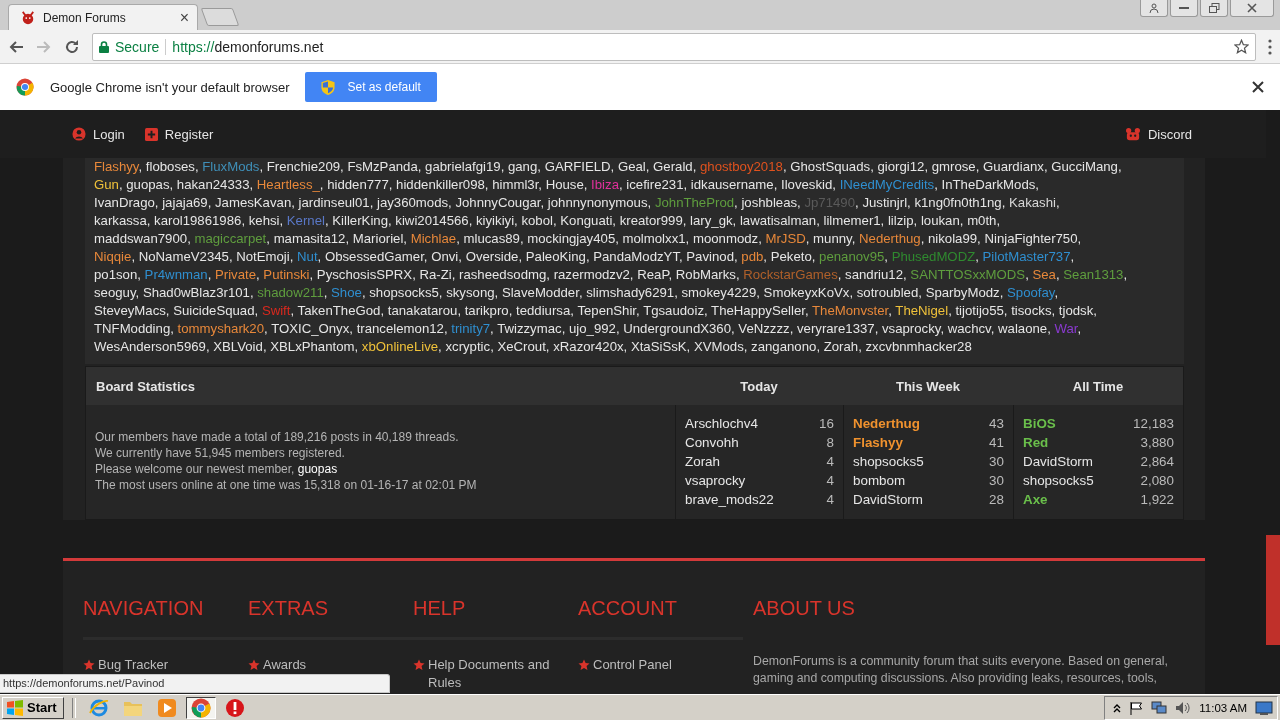  Describe the element at coordinates (1031, 238) in the screenshot. I see `member-link: NinjaFighter750` at that location.